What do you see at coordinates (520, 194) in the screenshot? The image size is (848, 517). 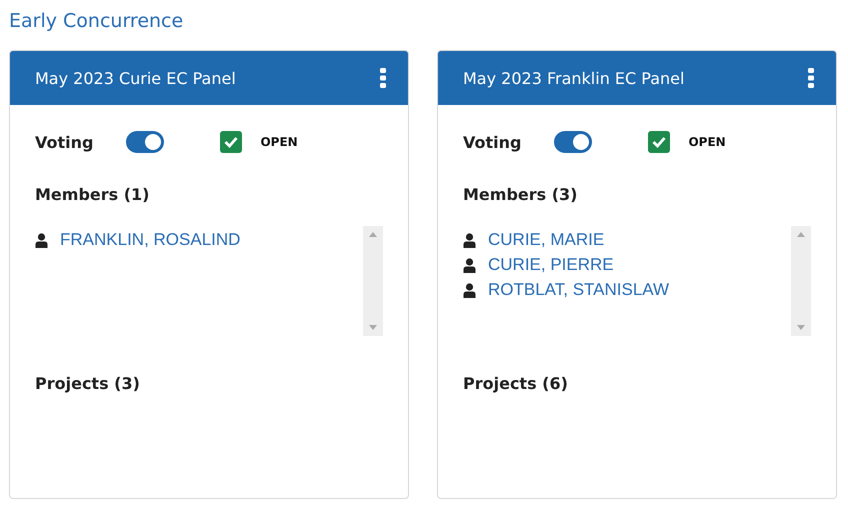 I see `members-heading: Members (3)` at bounding box center [520, 194].